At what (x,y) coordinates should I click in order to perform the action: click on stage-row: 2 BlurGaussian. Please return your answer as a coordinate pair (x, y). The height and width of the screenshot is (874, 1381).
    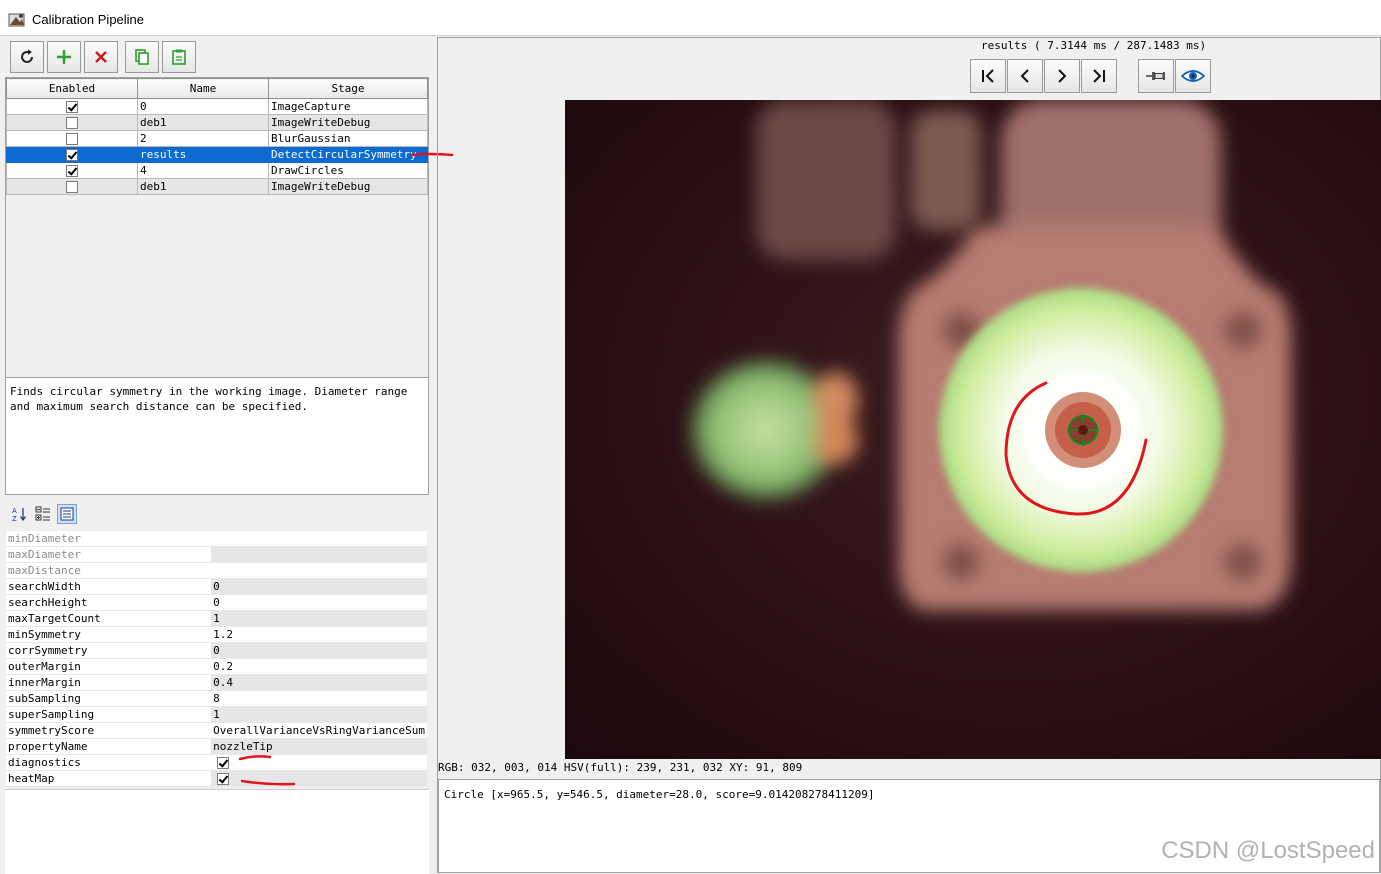
    Looking at the image, I should click on (217, 138).